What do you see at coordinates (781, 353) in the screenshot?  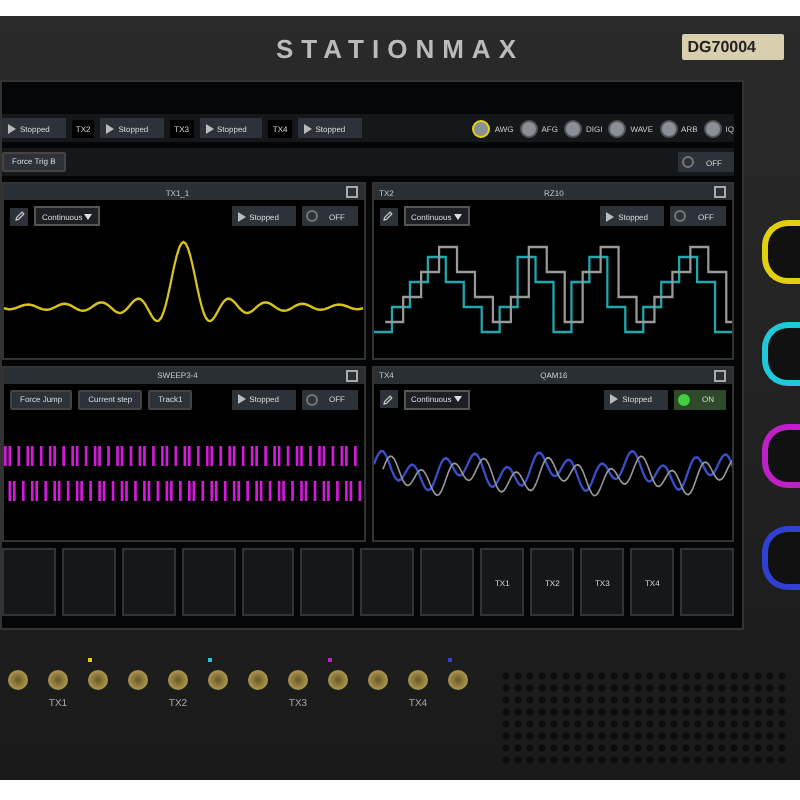 I see `knob-ring` at bounding box center [781, 353].